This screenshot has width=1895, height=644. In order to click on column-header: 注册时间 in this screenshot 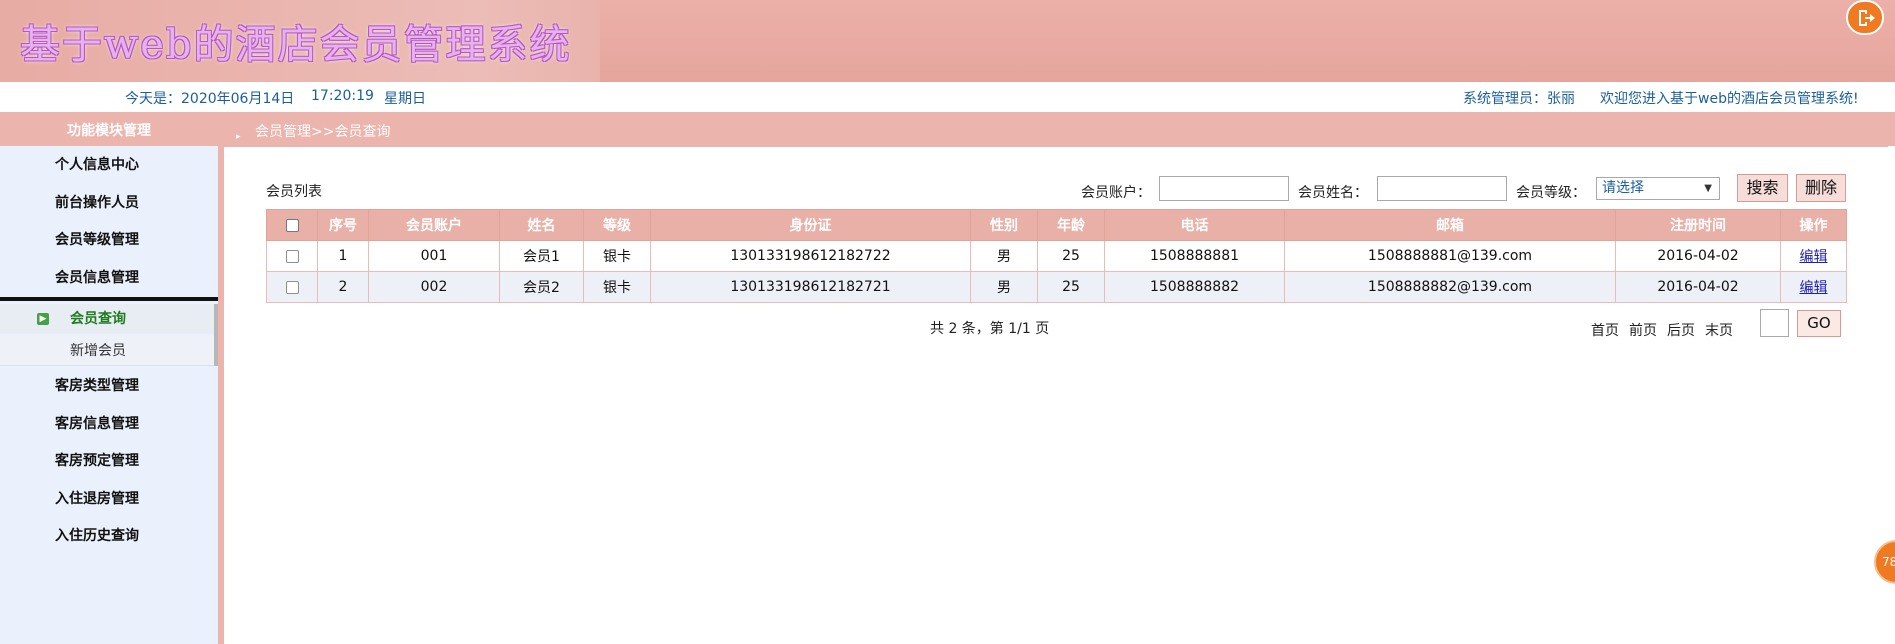, I will do `click(1698, 225)`.